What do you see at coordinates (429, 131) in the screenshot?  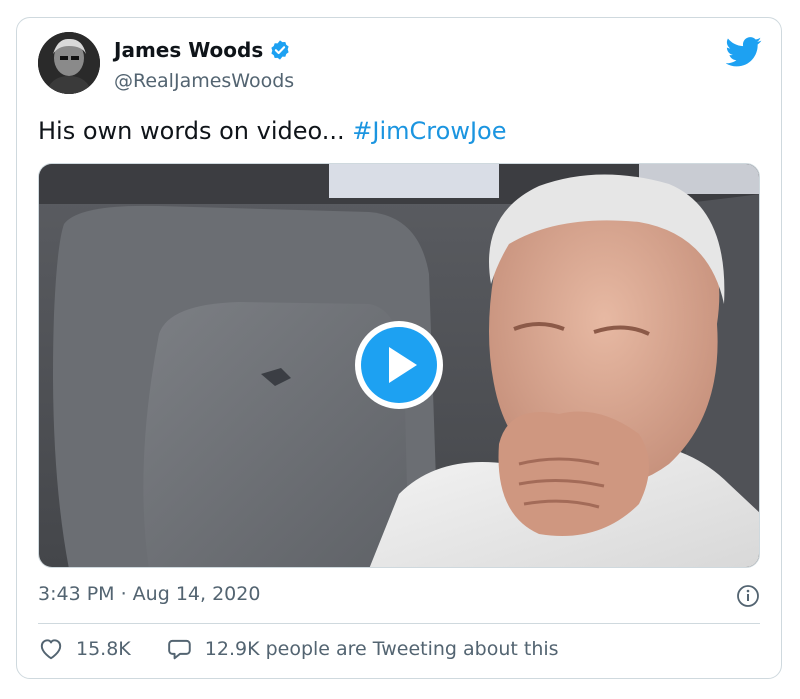 I see `hashtag-link: #JimCrowJoe` at bounding box center [429, 131].